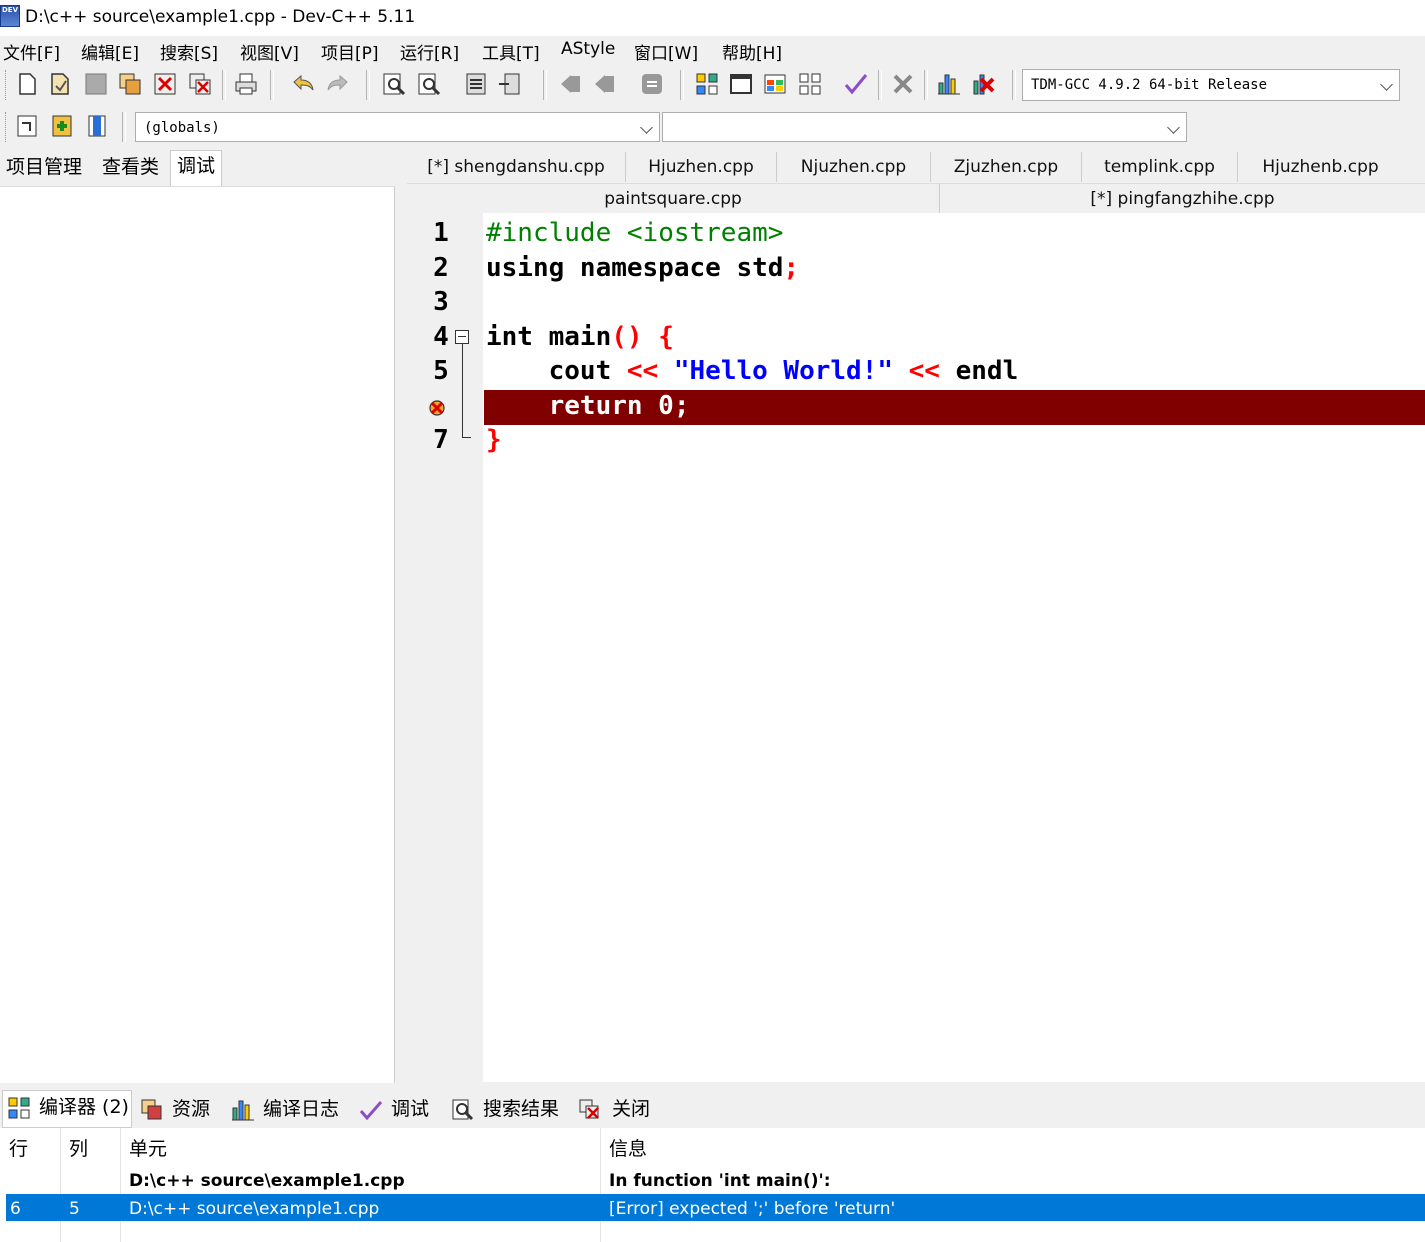 The height and width of the screenshot is (1242, 1425). What do you see at coordinates (511, 51) in the screenshot?
I see `menu-tools: 工具[T]` at bounding box center [511, 51].